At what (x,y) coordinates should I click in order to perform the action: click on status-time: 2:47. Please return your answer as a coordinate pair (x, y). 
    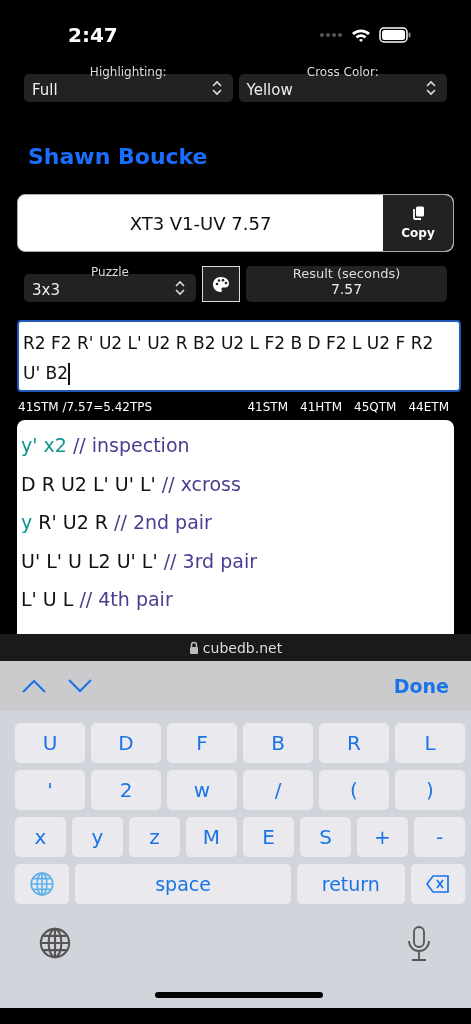
    Looking at the image, I should click on (93, 35).